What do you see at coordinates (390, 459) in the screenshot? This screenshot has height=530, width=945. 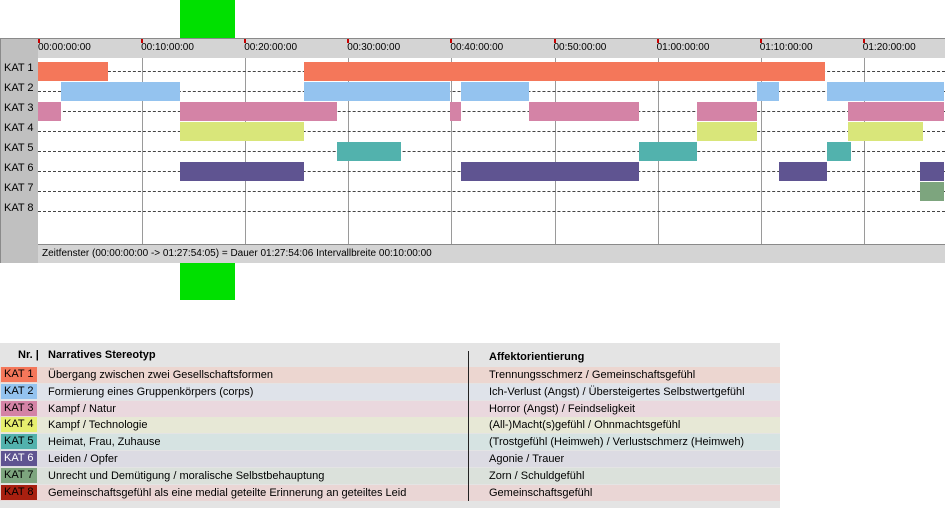 I see `legend-row: KAT 6 Leiden / Opfer Agonie / Trauer` at bounding box center [390, 459].